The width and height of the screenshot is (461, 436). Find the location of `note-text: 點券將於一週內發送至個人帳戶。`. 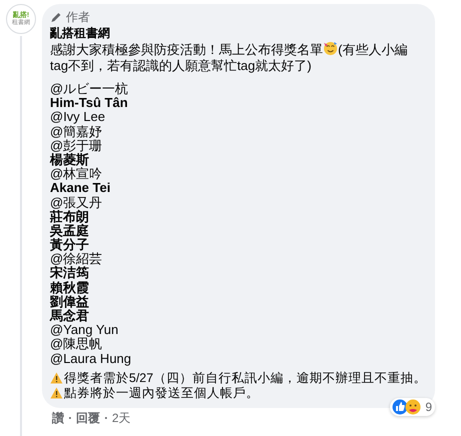

note-text: 點券將於一週內發送至個人帳戶。 is located at coordinates (161, 393).